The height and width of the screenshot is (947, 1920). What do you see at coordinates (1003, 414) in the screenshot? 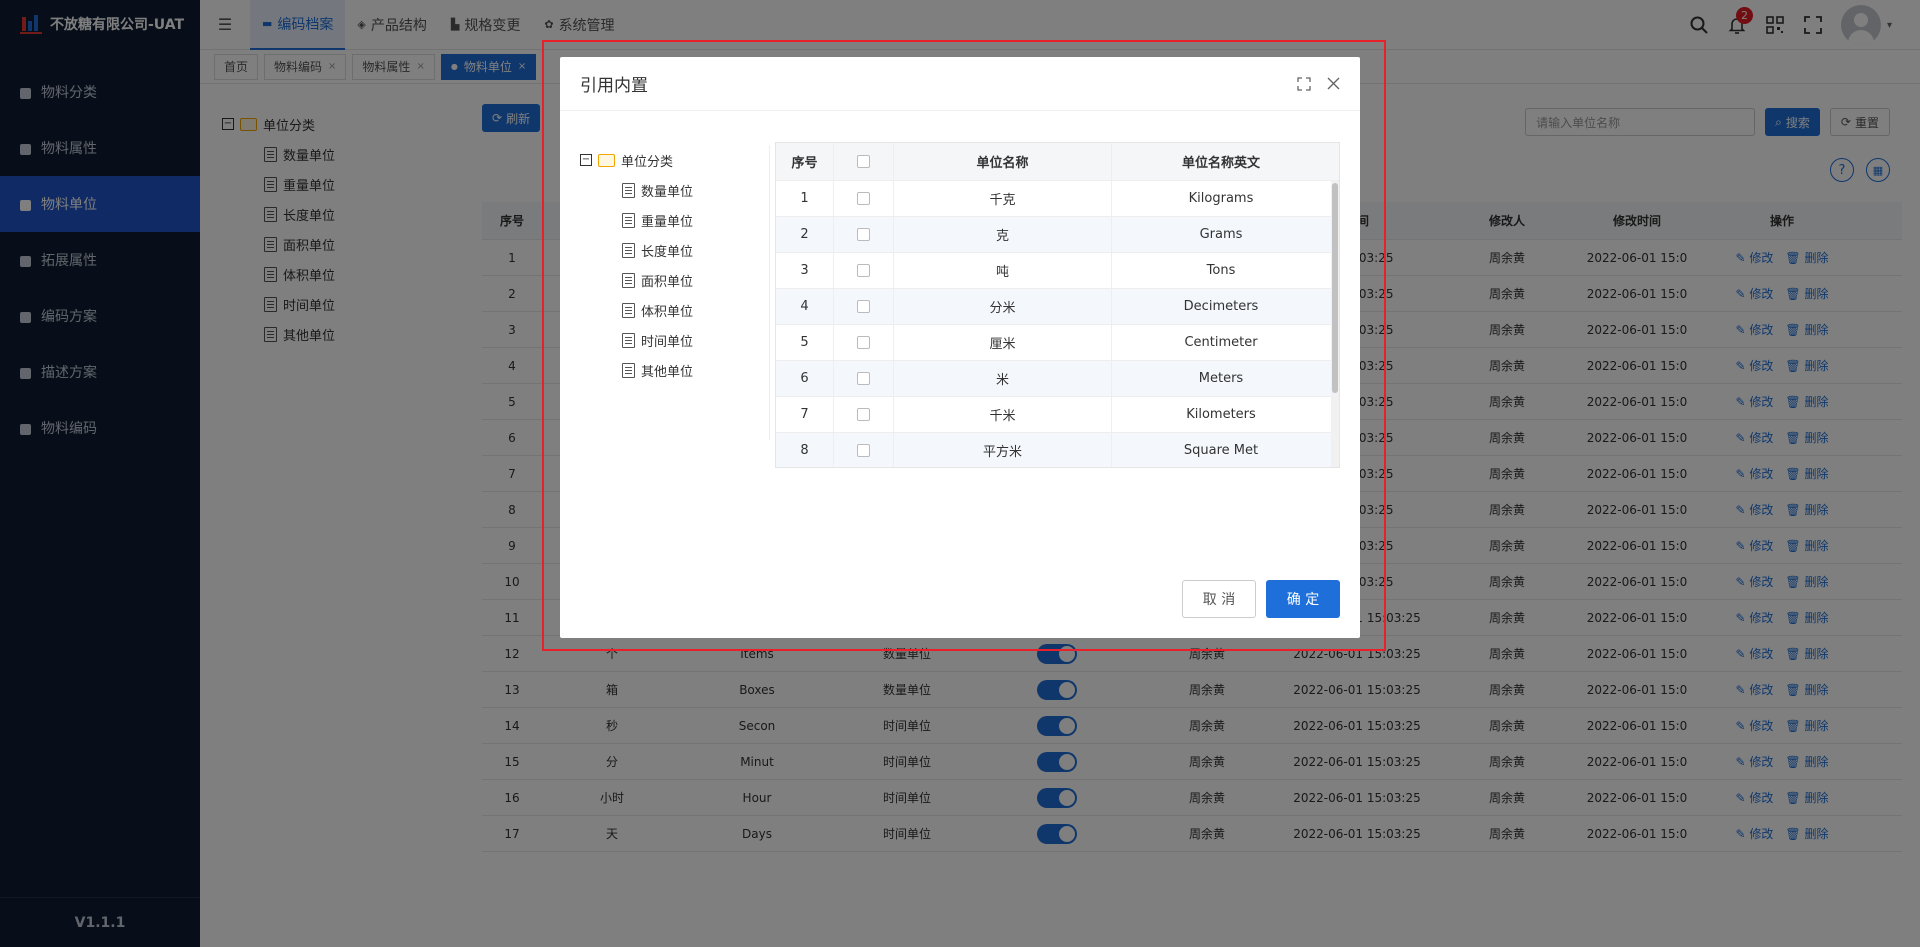
I see `unit-name: 千米` at bounding box center [1003, 414].